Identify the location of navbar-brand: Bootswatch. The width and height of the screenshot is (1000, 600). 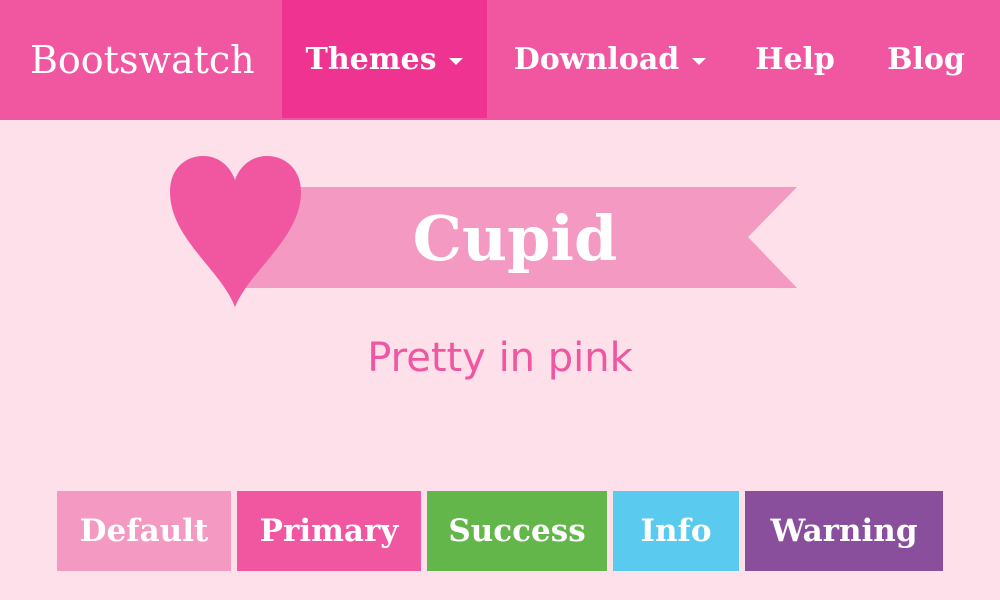
(127, 60).